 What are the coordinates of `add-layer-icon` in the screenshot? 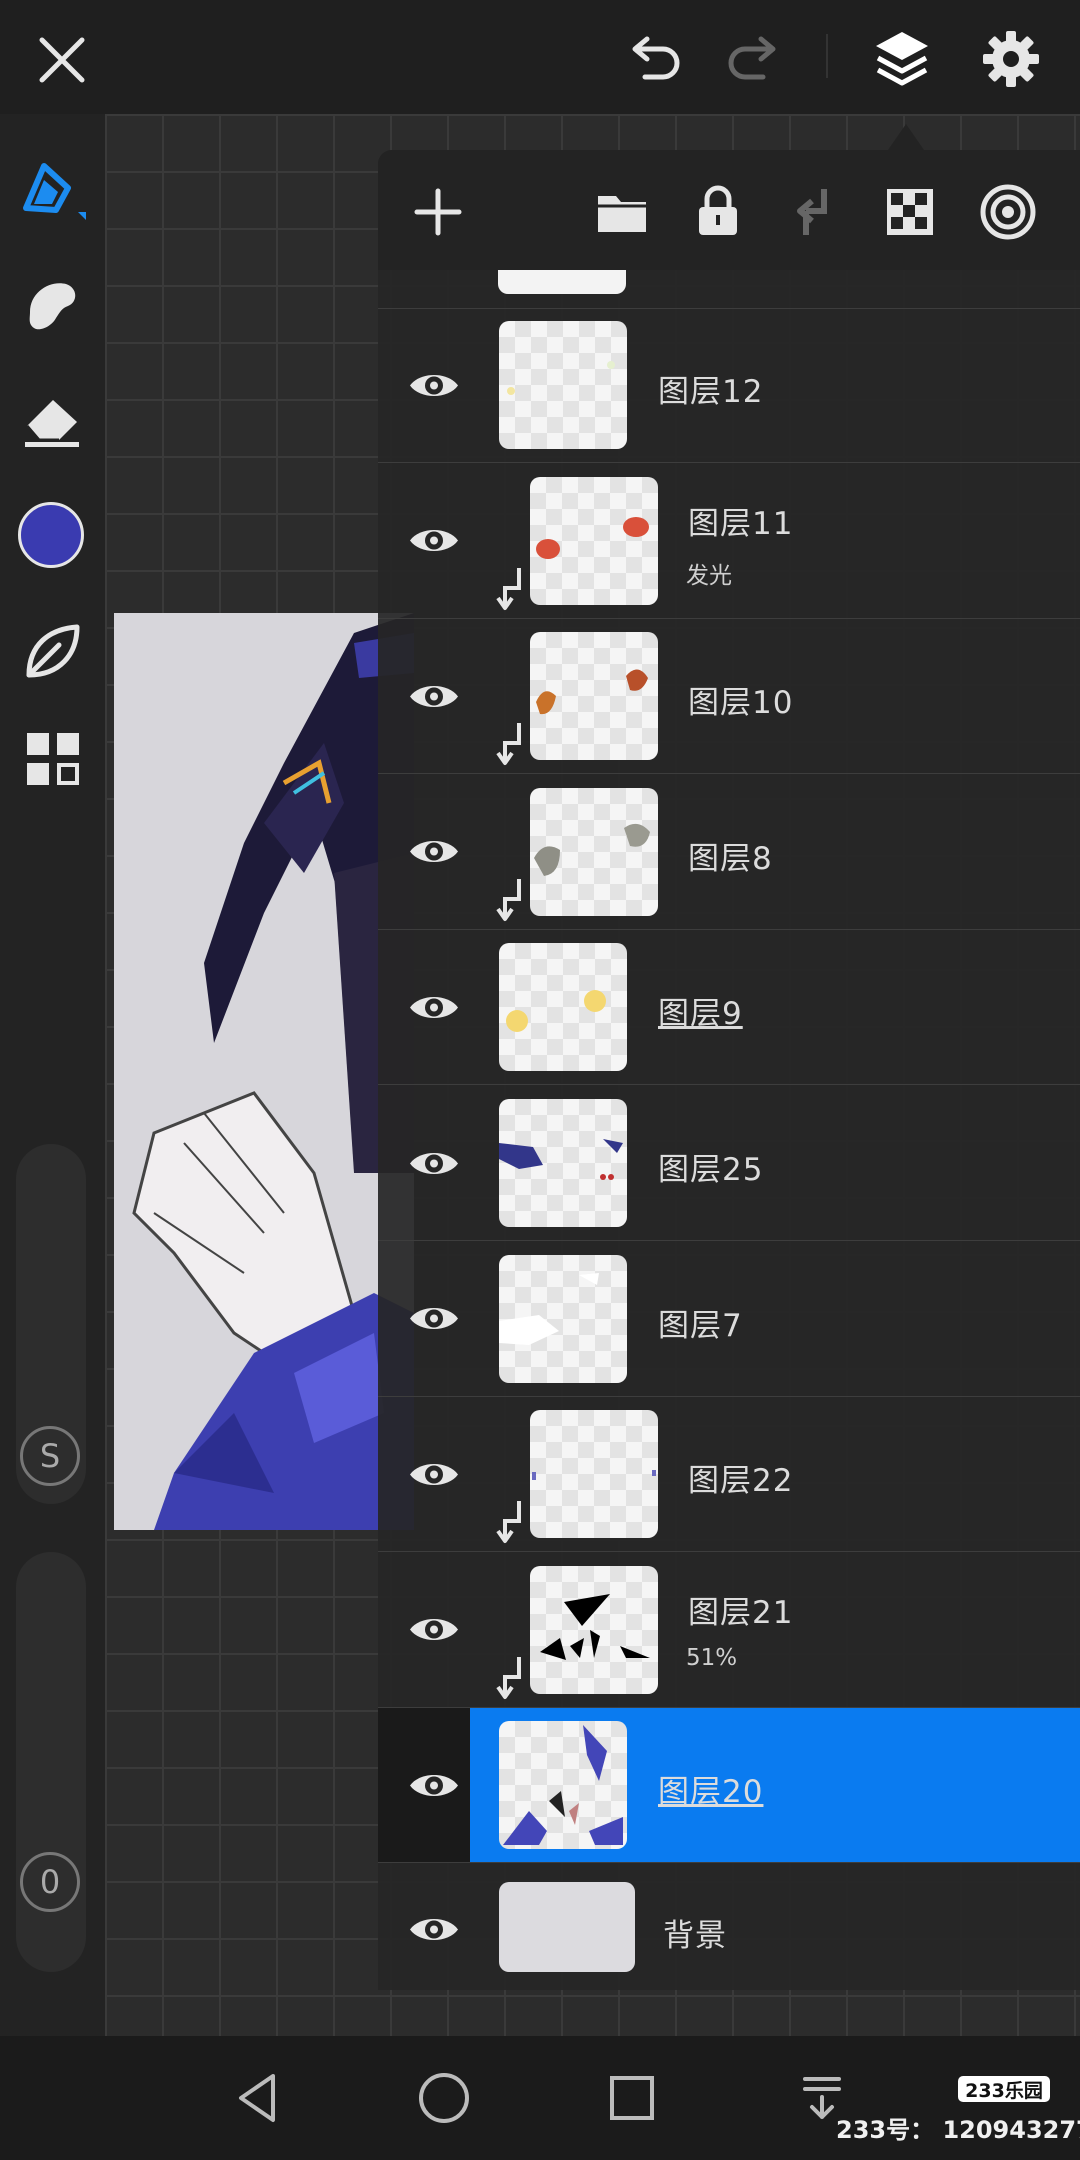 It's located at (438, 212).